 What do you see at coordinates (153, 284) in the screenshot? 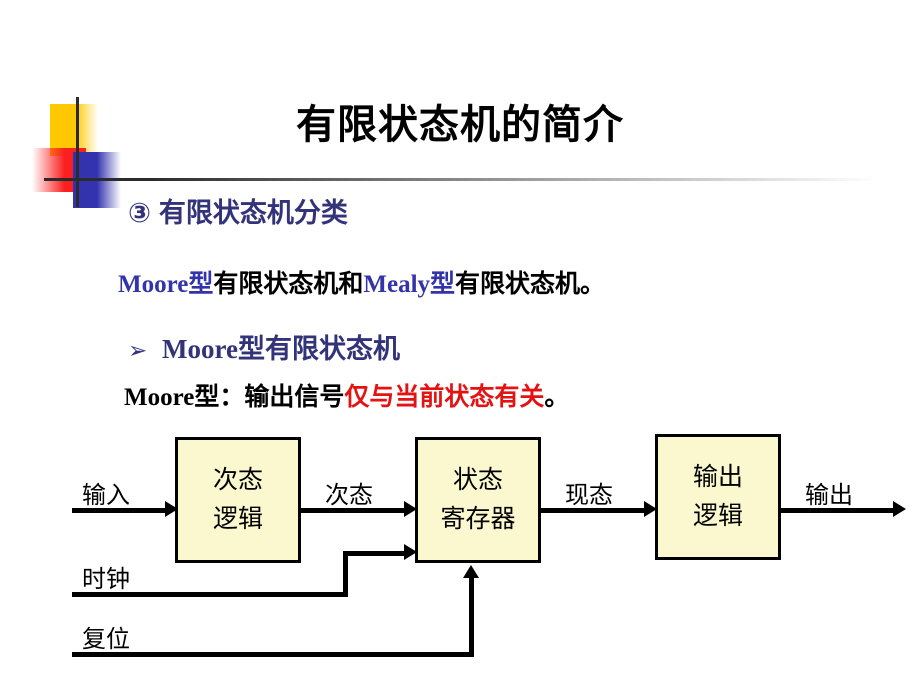
I see `moore-term: Moore` at bounding box center [153, 284].